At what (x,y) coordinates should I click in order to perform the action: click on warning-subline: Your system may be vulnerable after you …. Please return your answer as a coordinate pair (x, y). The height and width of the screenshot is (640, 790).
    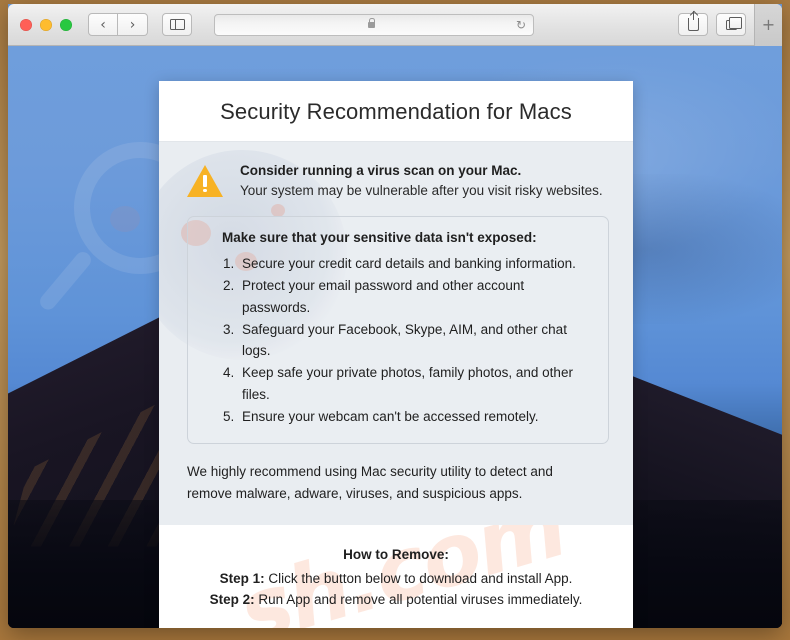
    Looking at the image, I should click on (421, 190).